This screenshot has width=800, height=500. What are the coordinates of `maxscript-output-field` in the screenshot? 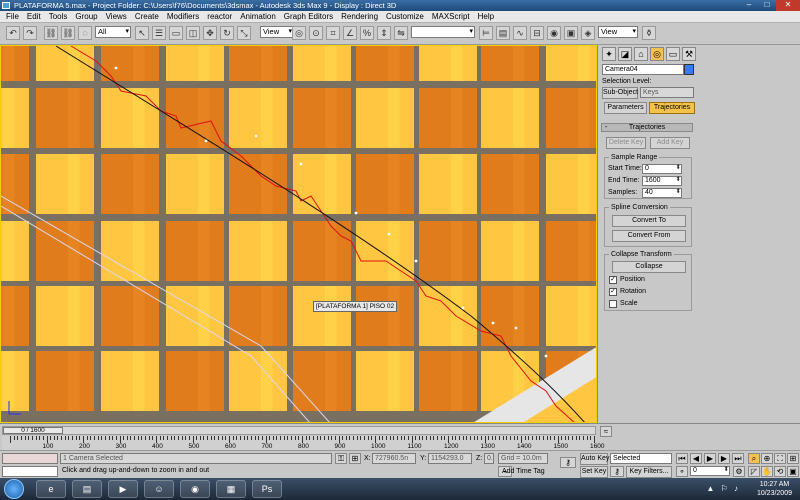 It's located at (30, 471).